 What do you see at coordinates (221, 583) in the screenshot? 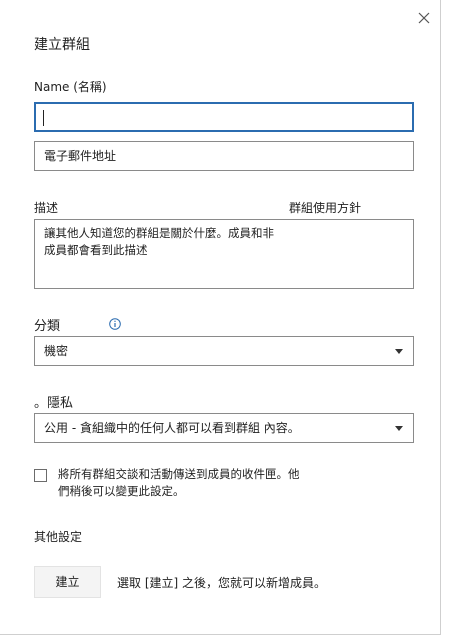
I see `create-hint-text: 選取 [建立] 之後，您就可以新增成員。` at bounding box center [221, 583].